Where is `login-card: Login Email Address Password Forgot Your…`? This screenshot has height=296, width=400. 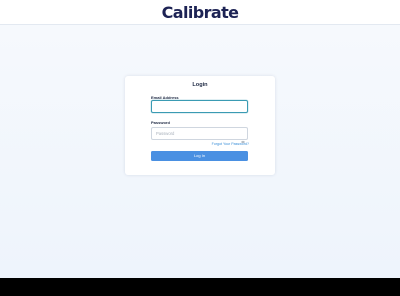
login-card: Login Email Address Password Forgot Your… is located at coordinates (200, 125).